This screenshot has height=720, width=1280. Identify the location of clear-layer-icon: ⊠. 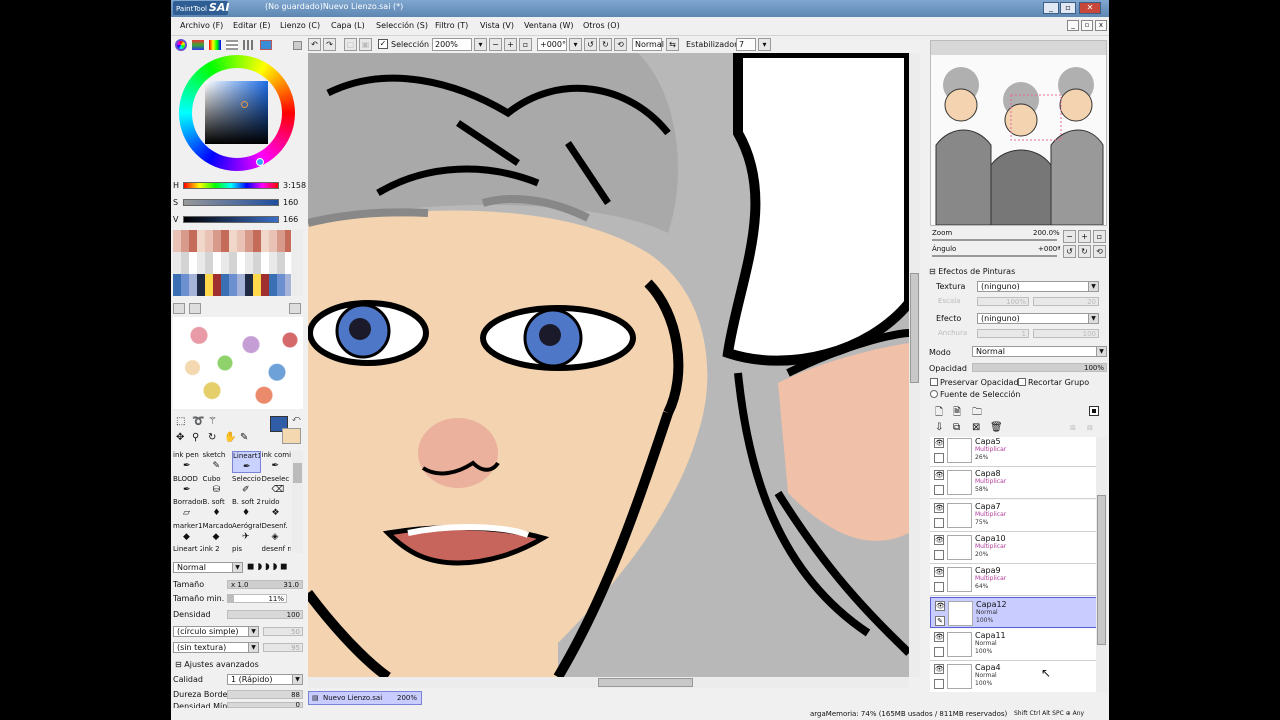
(976, 427).